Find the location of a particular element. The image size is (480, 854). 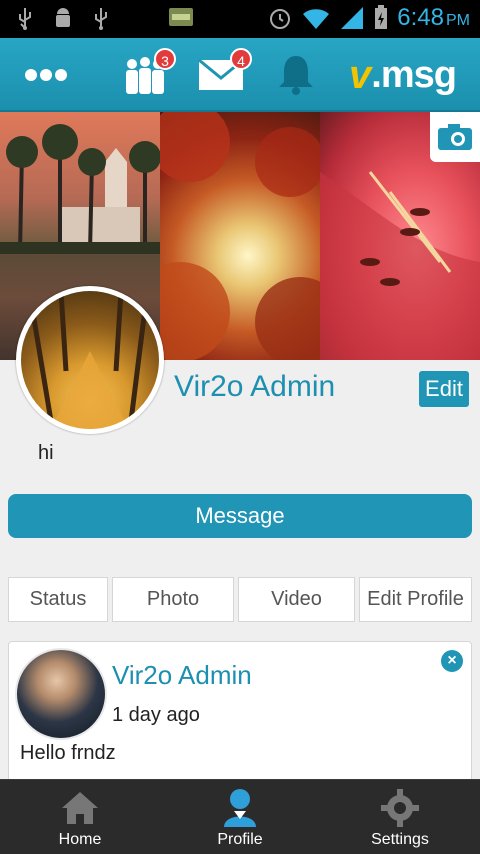

nav-profile: Profile is located at coordinates (240, 817).